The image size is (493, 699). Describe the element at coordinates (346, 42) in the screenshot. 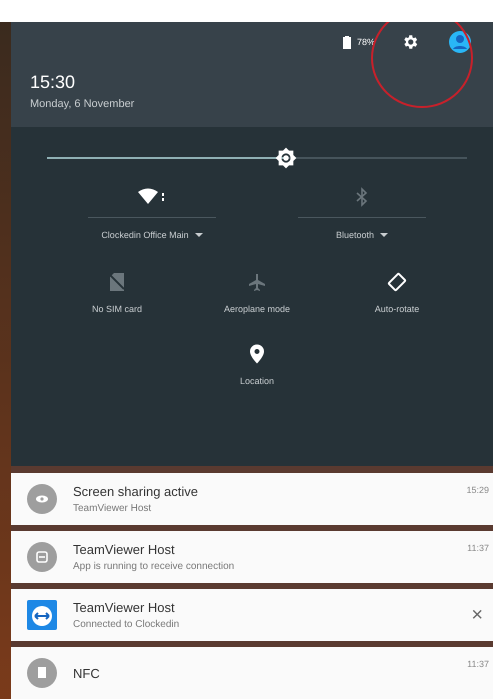

I see `battery-icon` at that location.